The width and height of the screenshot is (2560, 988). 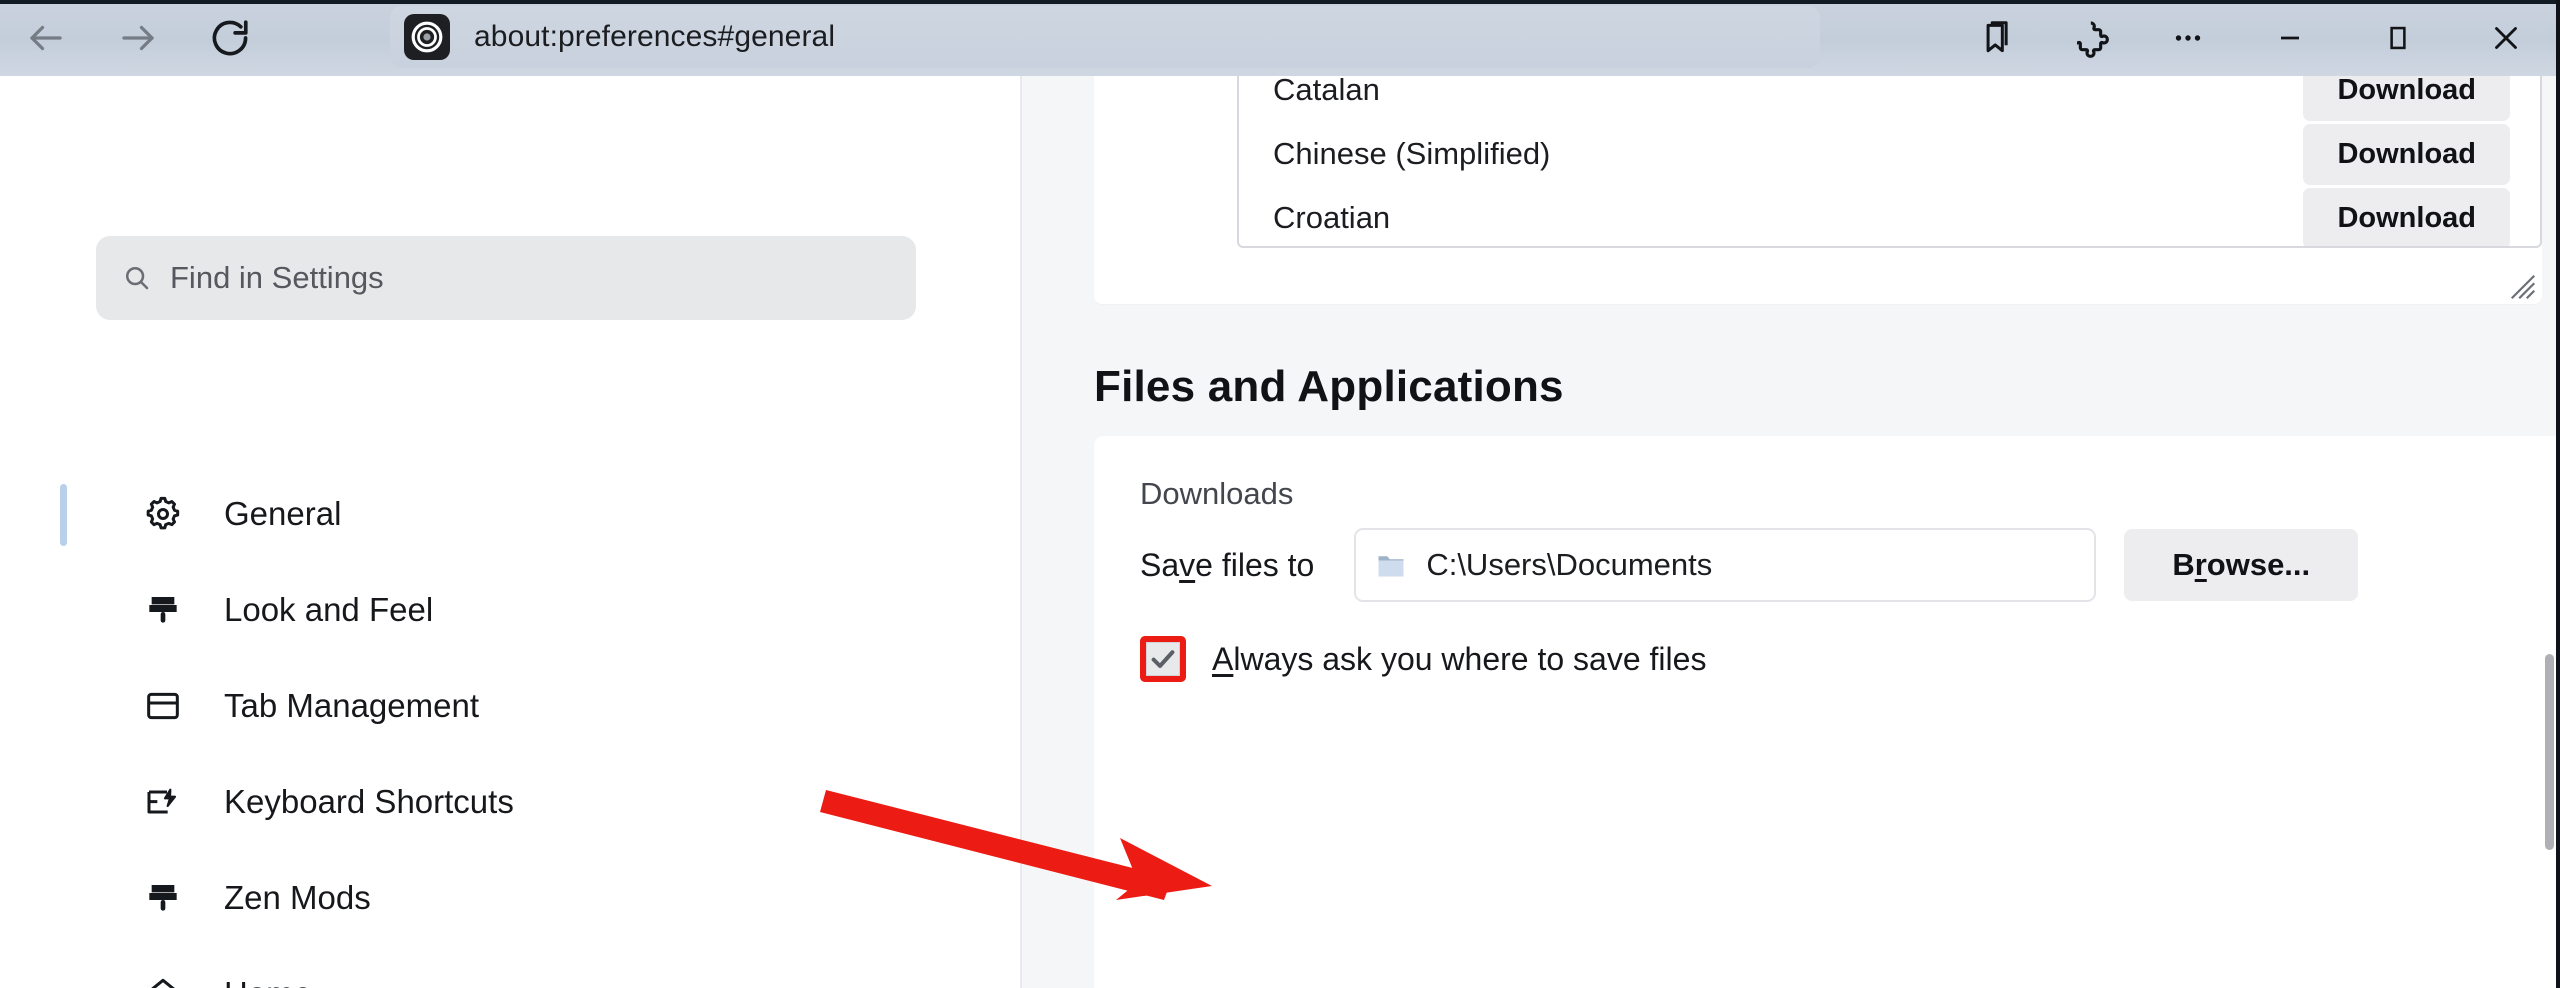 What do you see at coordinates (1329, 386) in the screenshot?
I see `page-title: Files and Applications` at bounding box center [1329, 386].